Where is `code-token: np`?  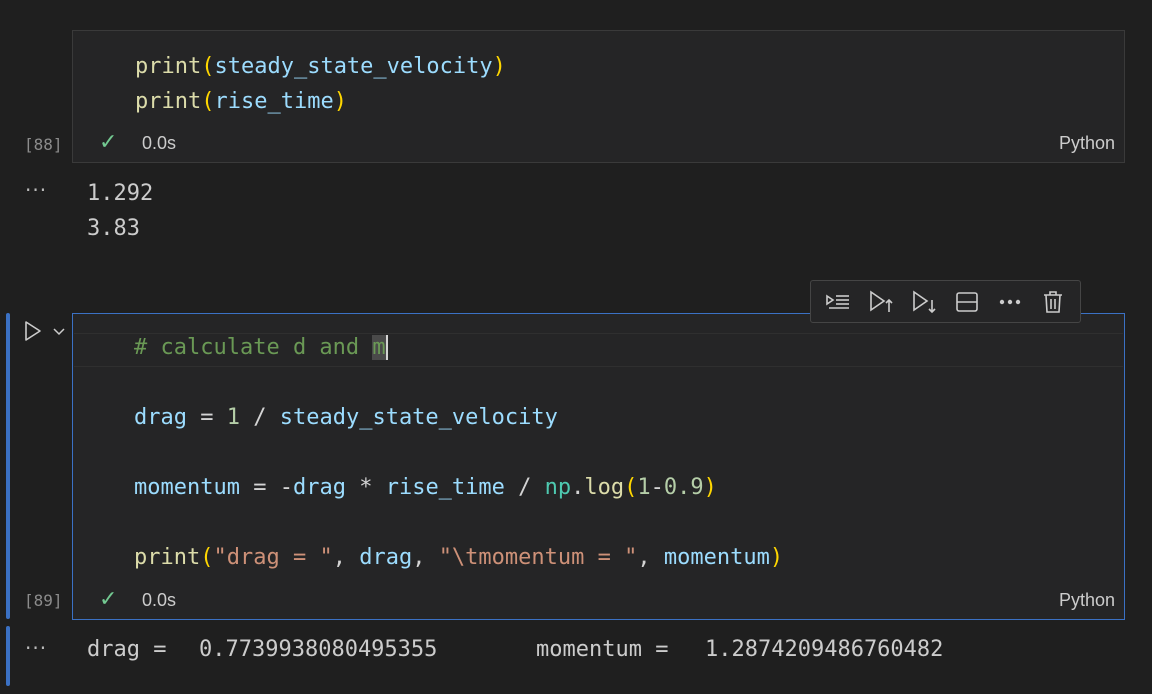
code-token: np is located at coordinates (558, 487).